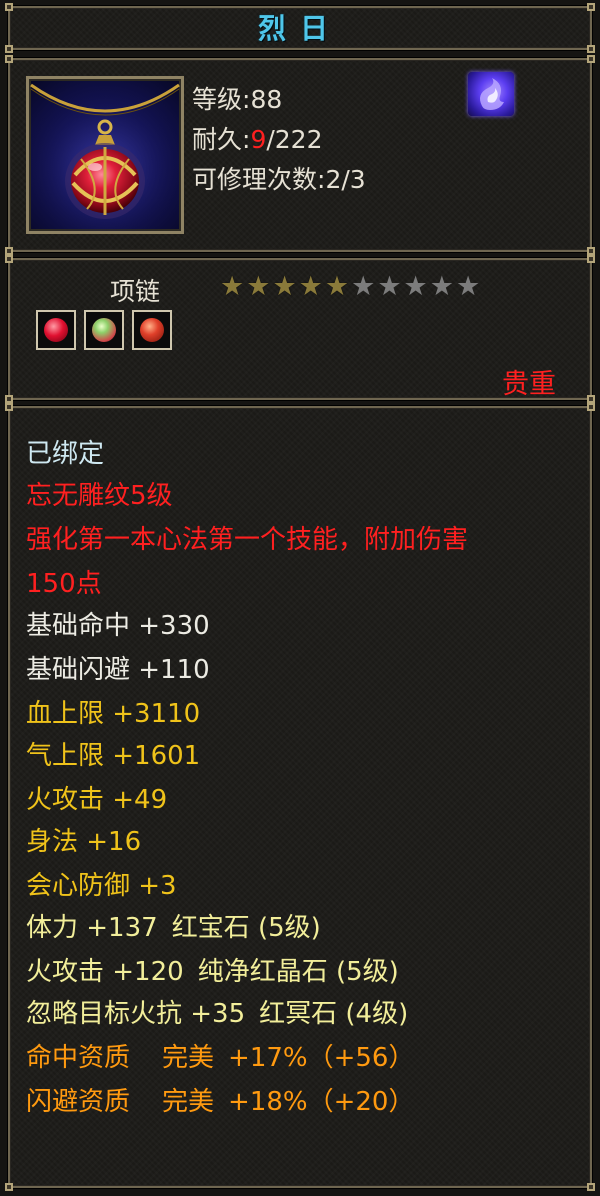 This screenshot has height=1196, width=600. I want to click on title-bar: 烈日, so click(300, 28).